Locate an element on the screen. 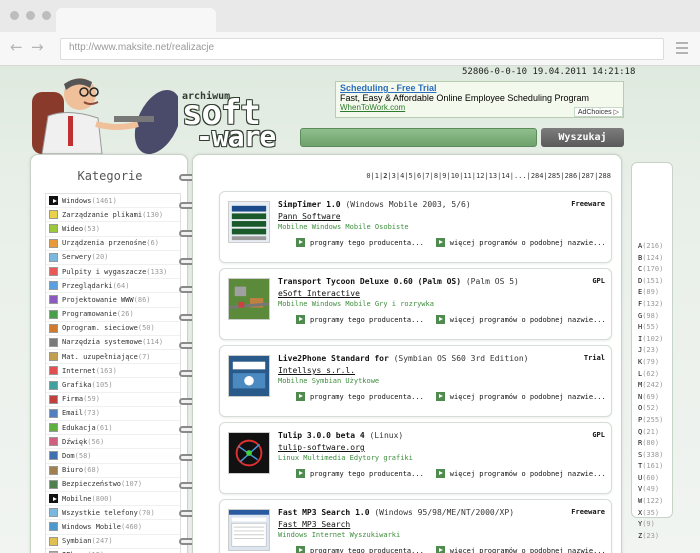 The width and height of the screenshot is (700, 553). alphabet-item: R(80) is located at coordinates (647, 444).